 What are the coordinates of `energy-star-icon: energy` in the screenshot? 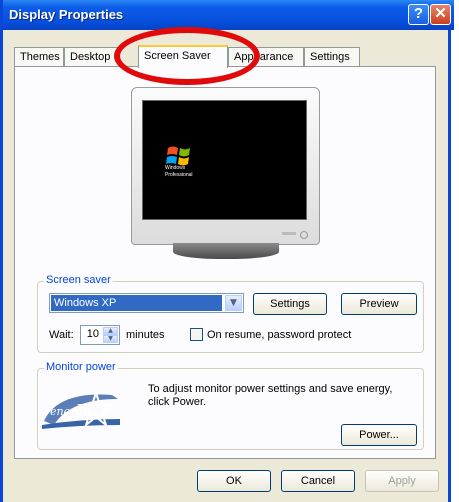 It's located at (81, 409).